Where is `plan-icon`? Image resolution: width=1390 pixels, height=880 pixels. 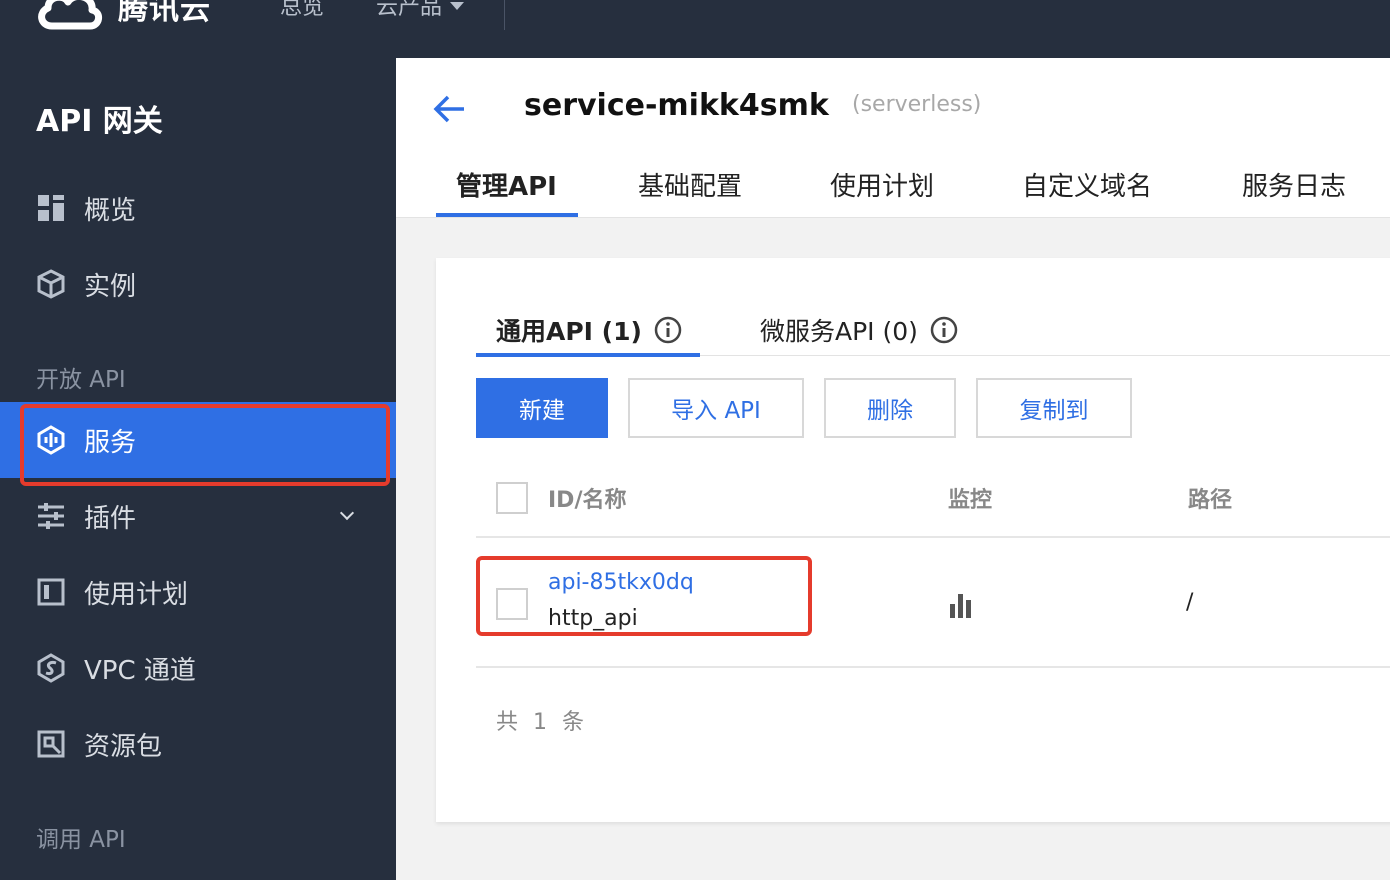
plan-icon is located at coordinates (51, 592).